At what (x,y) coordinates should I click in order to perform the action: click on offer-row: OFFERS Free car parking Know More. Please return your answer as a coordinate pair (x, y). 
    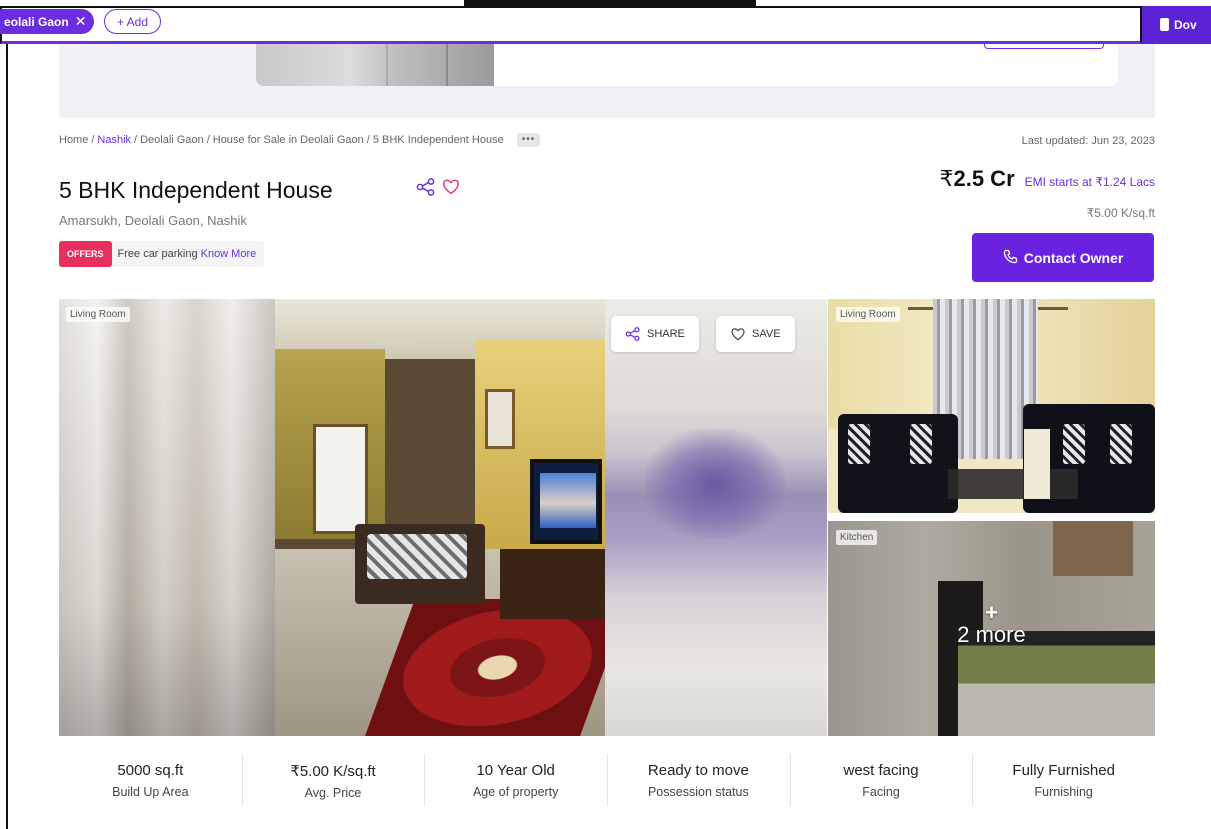
    Looking at the image, I should click on (162, 254).